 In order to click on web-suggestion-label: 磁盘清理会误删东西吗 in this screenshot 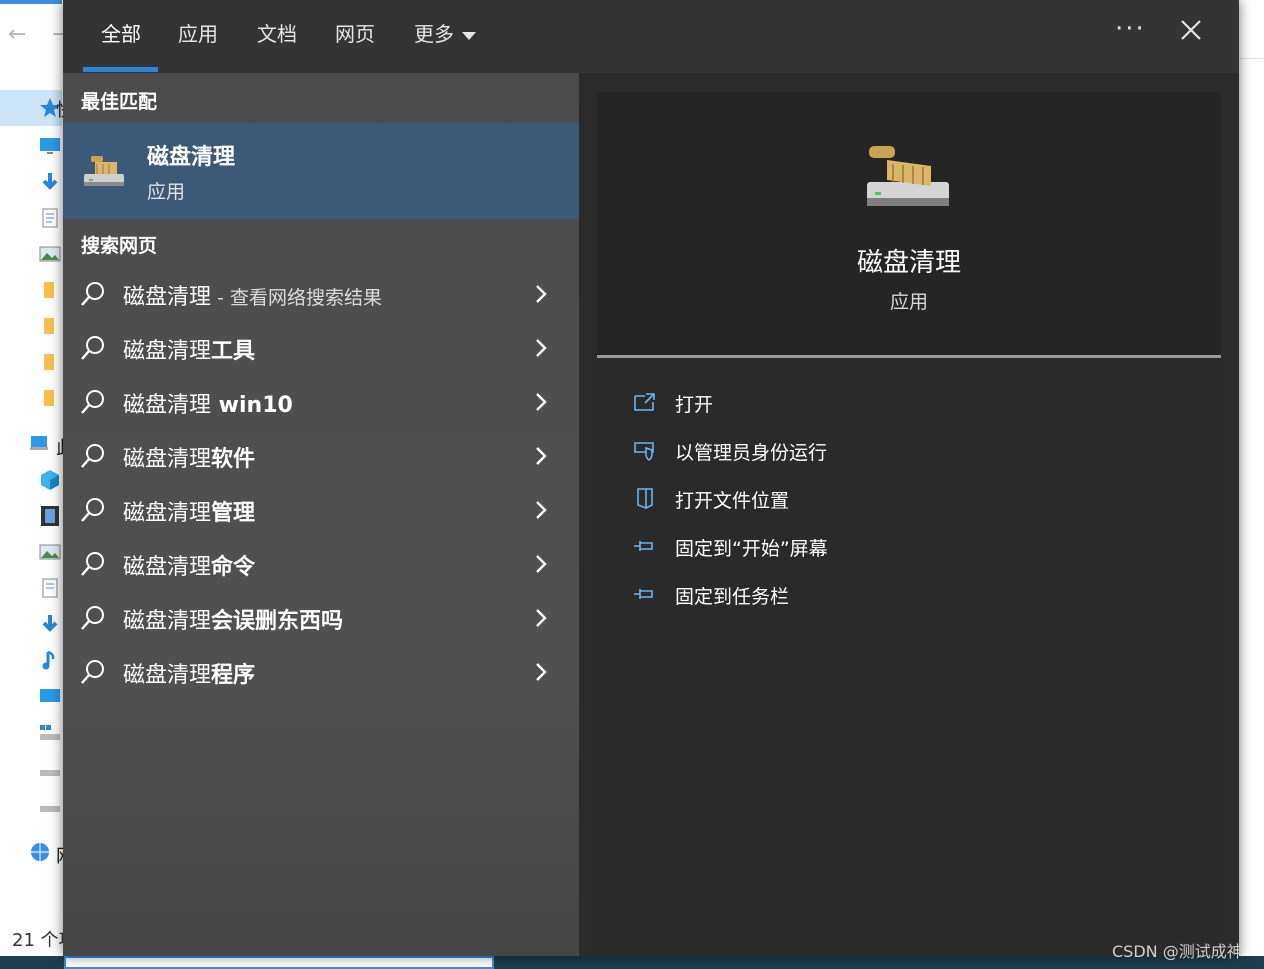, I will do `click(233, 619)`.